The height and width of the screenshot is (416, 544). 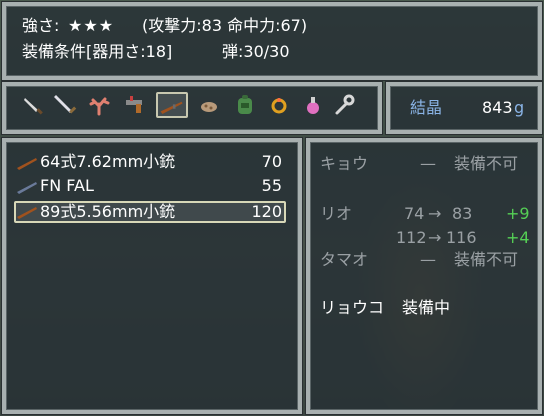 What do you see at coordinates (344, 163) in the screenshot?
I see `member-name-kyou: キョウ` at bounding box center [344, 163].